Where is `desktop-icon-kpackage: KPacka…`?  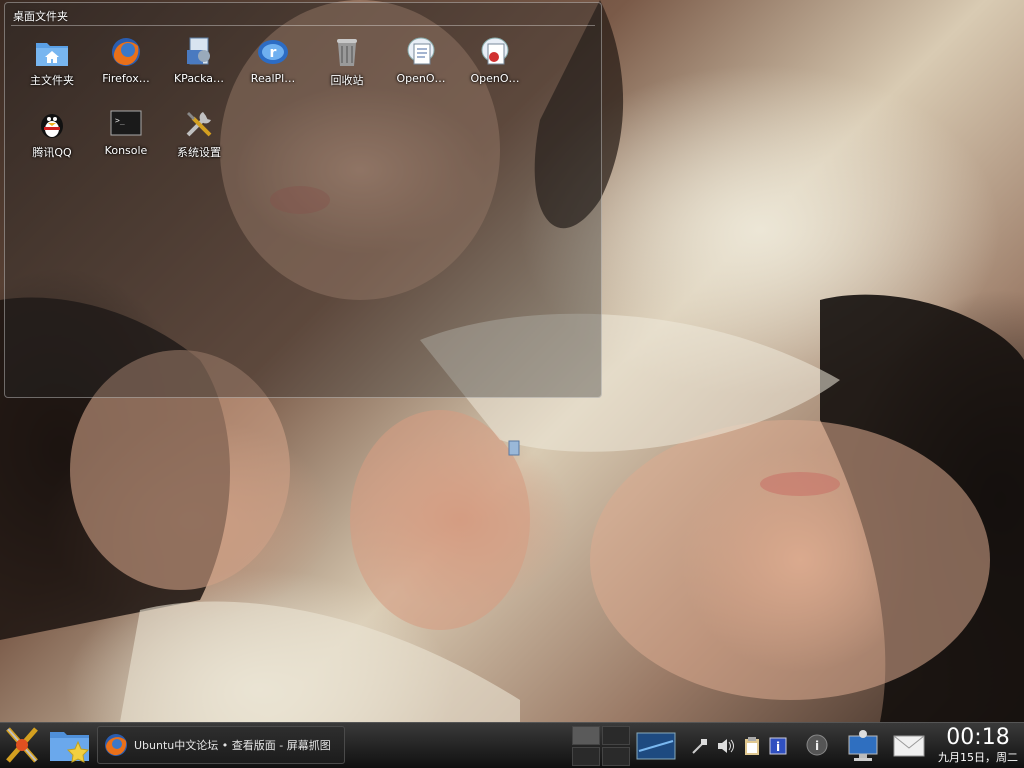
desktop-icon-kpackage: KPacka… is located at coordinates (199, 60).